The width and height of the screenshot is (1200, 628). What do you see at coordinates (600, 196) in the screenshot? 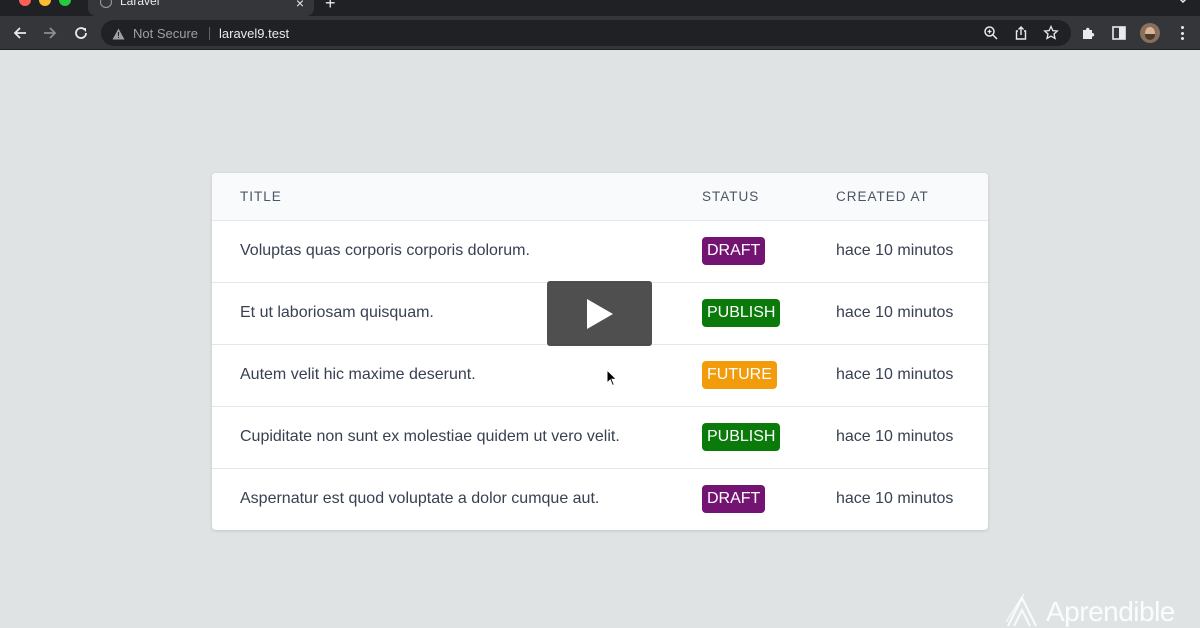
I see `table-header-row: TITLE STATUS CREATED AT` at bounding box center [600, 196].